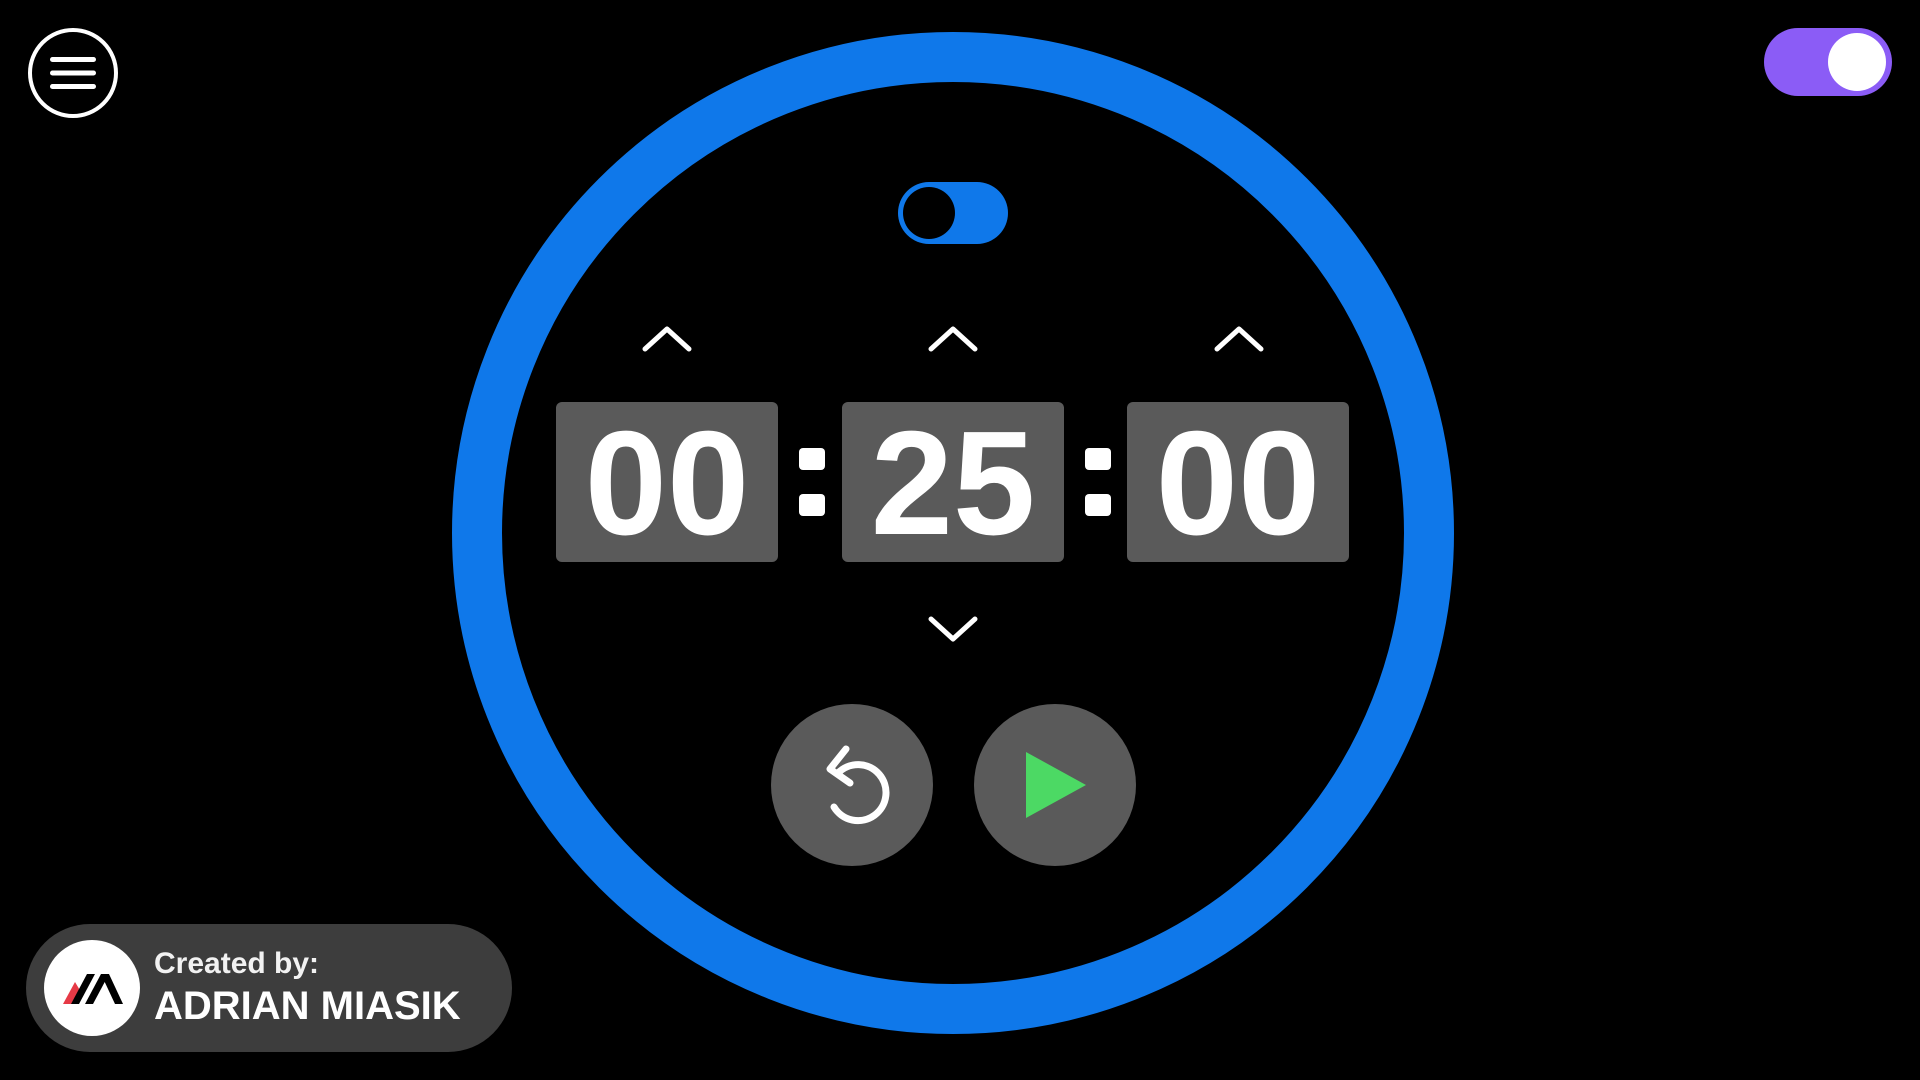 Image resolution: width=1920 pixels, height=1080 pixels. I want to click on hours-value: 00, so click(667, 483).